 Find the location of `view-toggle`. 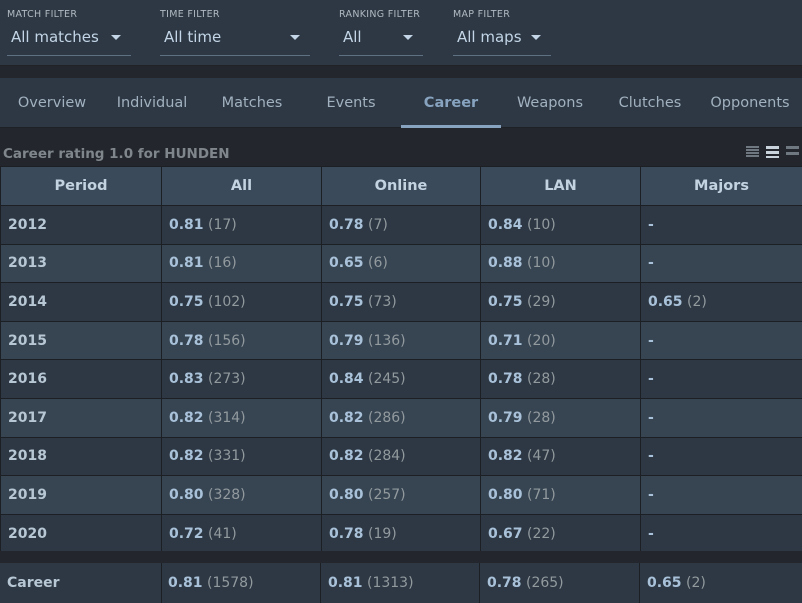

view-toggle is located at coordinates (774, 152).